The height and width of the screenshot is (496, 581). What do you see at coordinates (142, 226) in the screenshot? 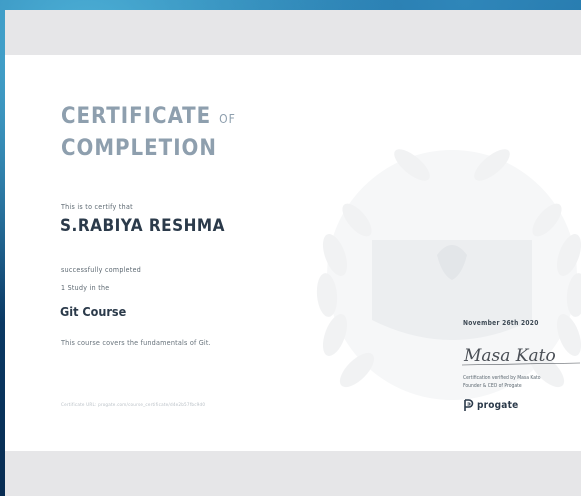
I see `recipient-name: S.RABIYA RESHMA` at bounding box center [142, 226].